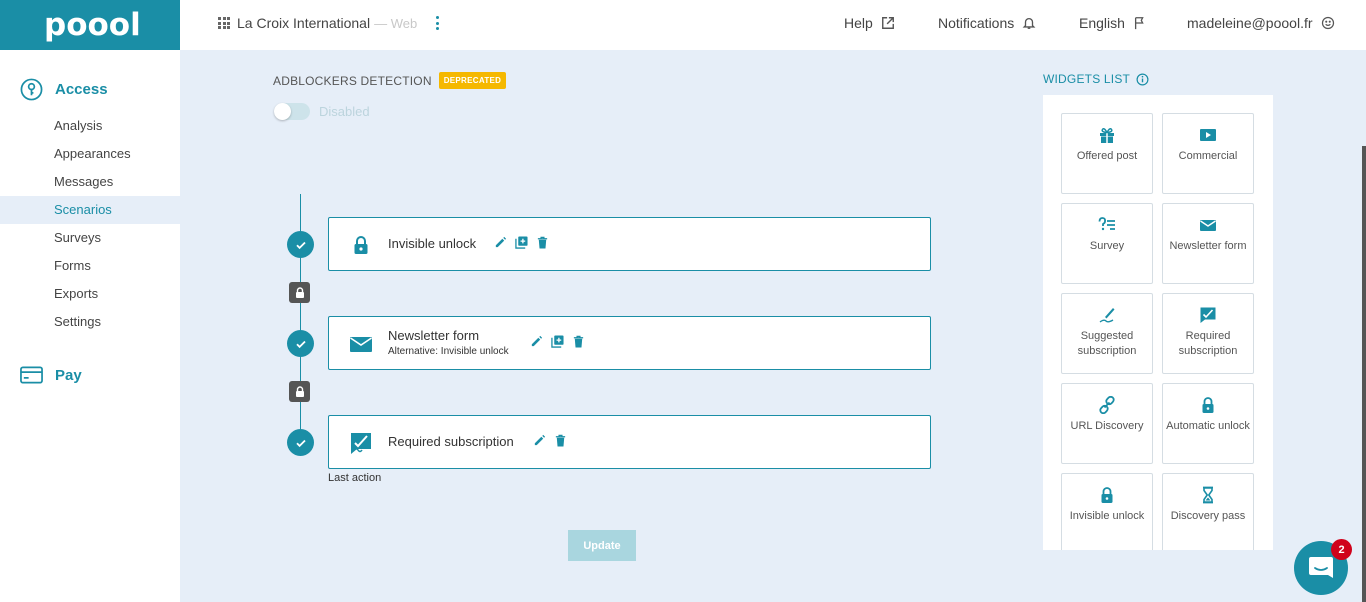 The height and width of the screenshot is (602, 1366). I want to click on adblockers-detection-header: ADBLOCKERS DETECTION DEPRECATED, so click(390, 80).